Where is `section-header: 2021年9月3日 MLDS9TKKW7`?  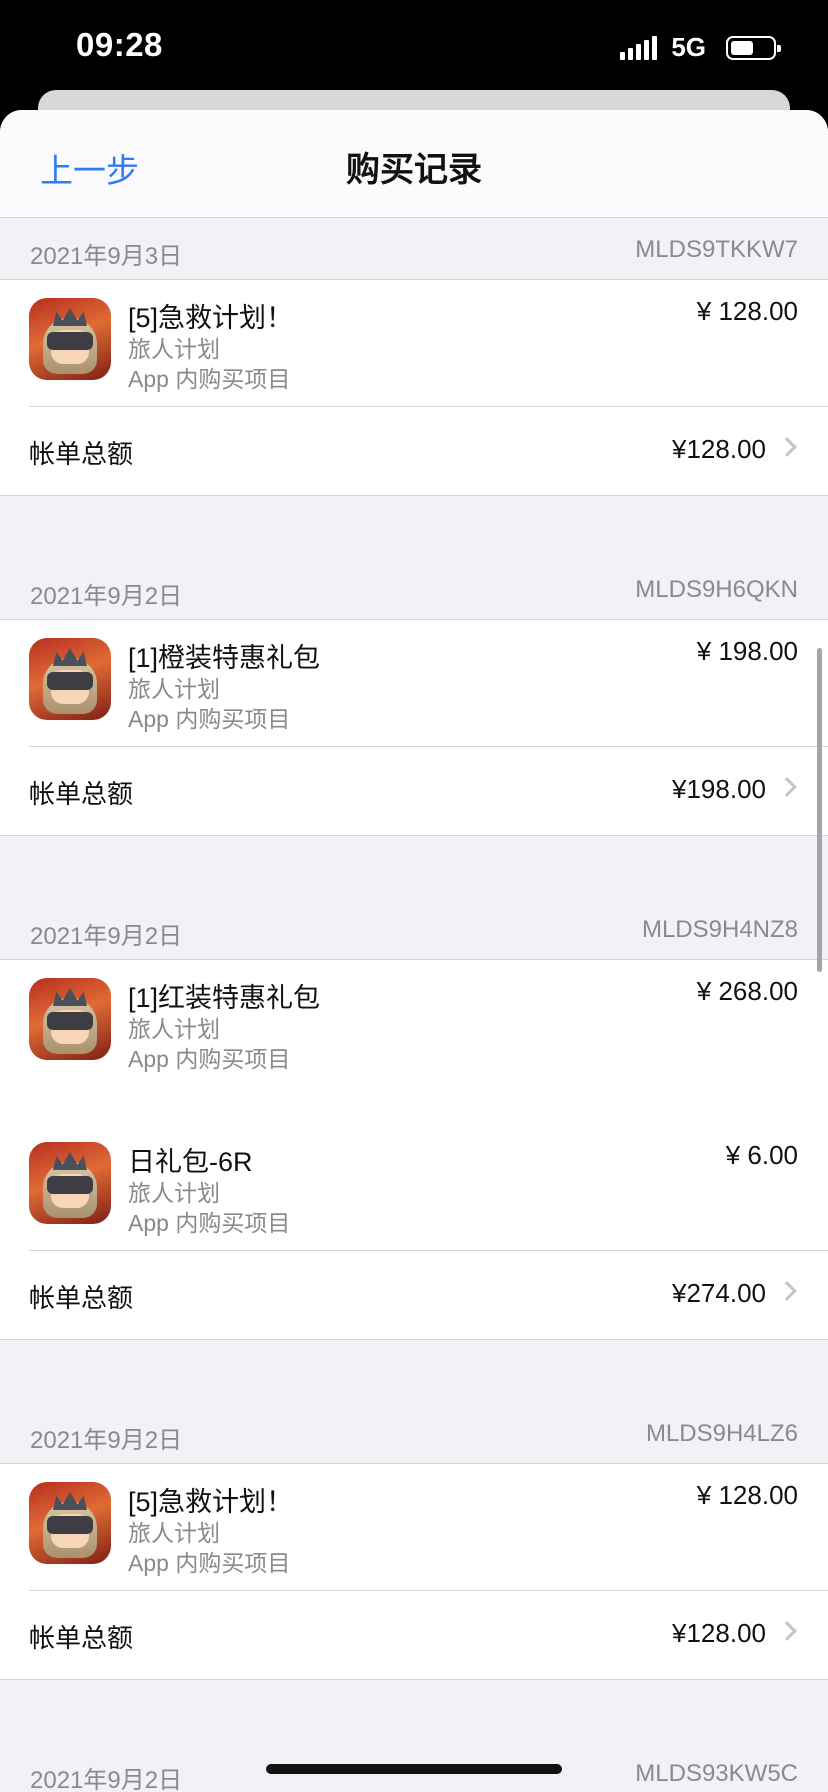
section-header: 2021年9月3日 MLDS9TKKW7 is located at coordinates (414, 249).